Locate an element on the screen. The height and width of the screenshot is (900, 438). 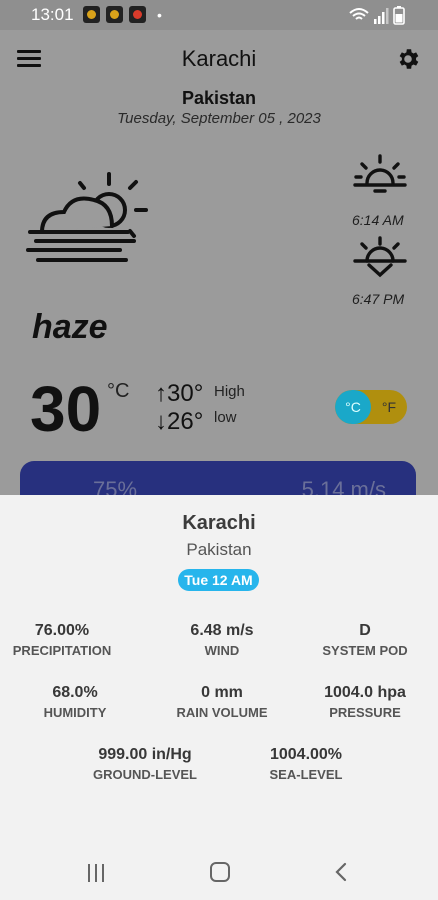
wifi-icon is located at coordinates (359, 14).